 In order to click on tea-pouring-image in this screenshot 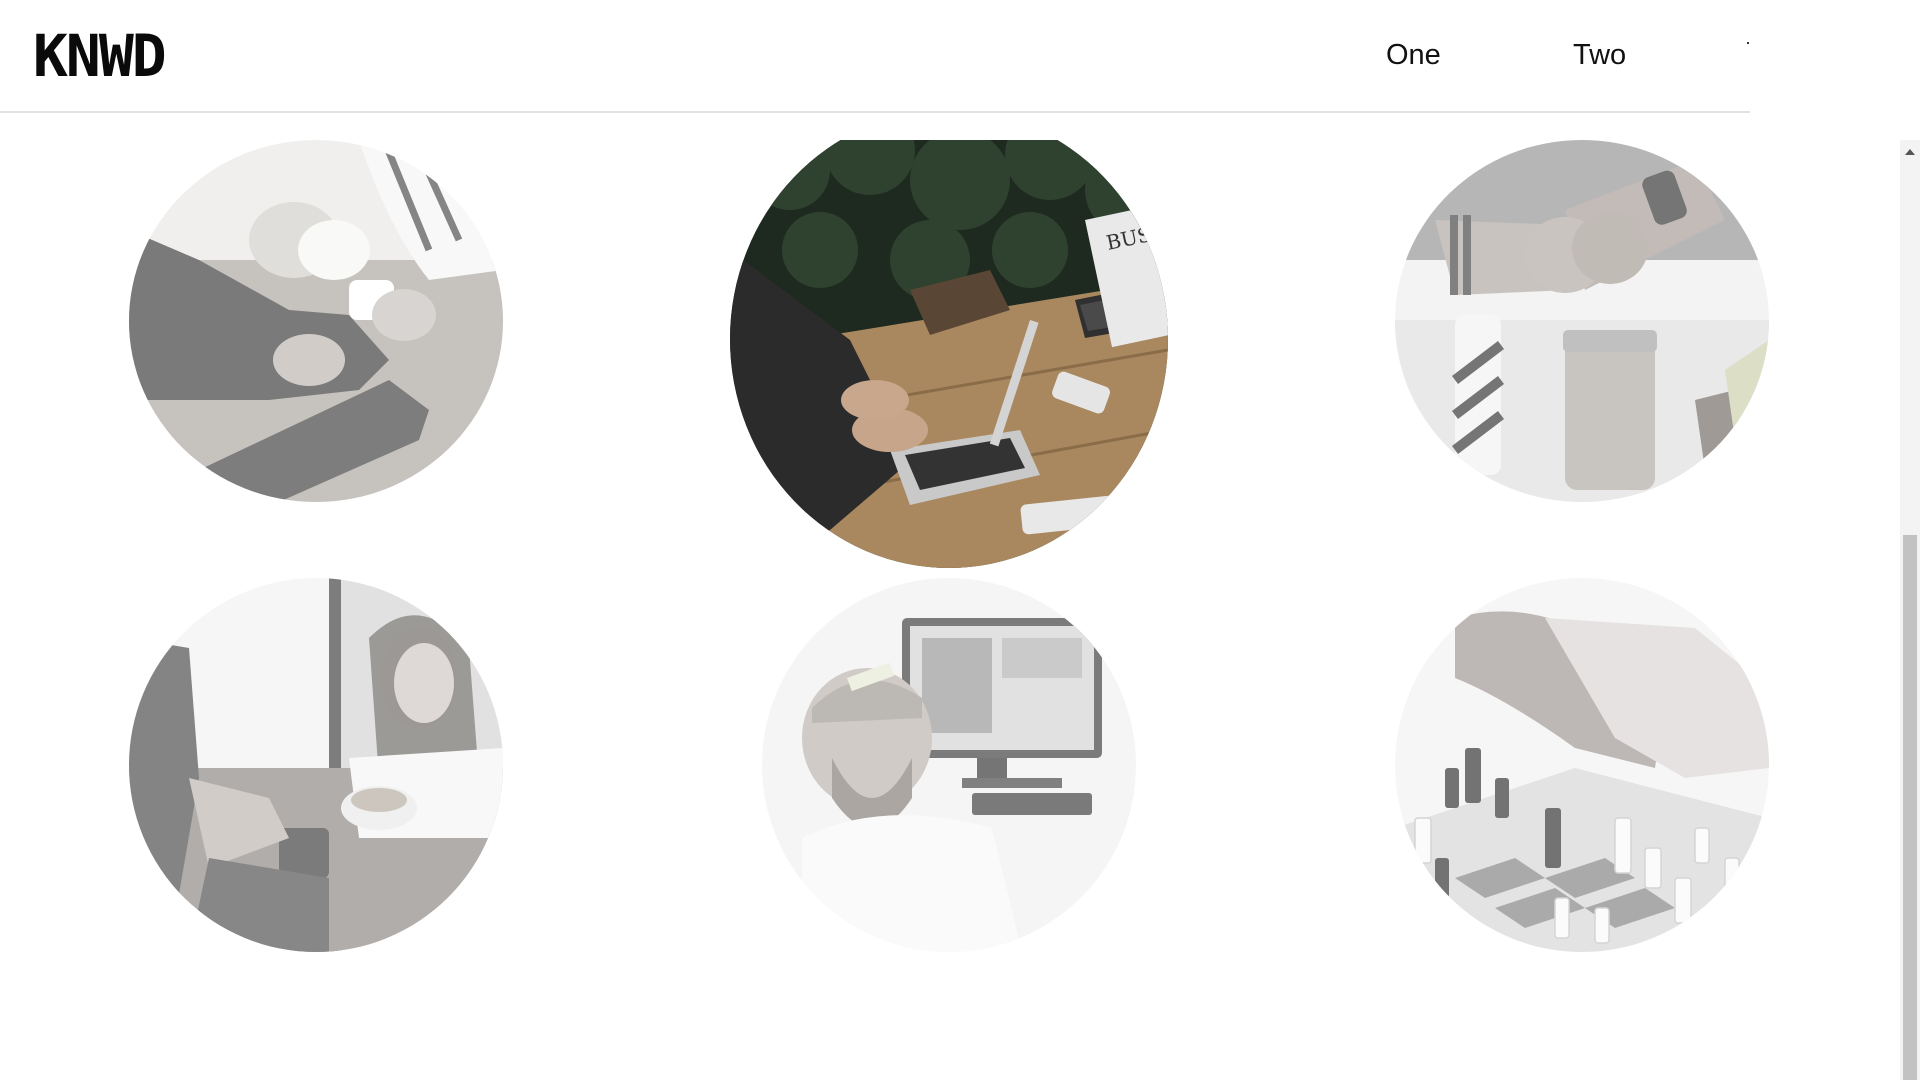, I will do `click(316, 321)`.